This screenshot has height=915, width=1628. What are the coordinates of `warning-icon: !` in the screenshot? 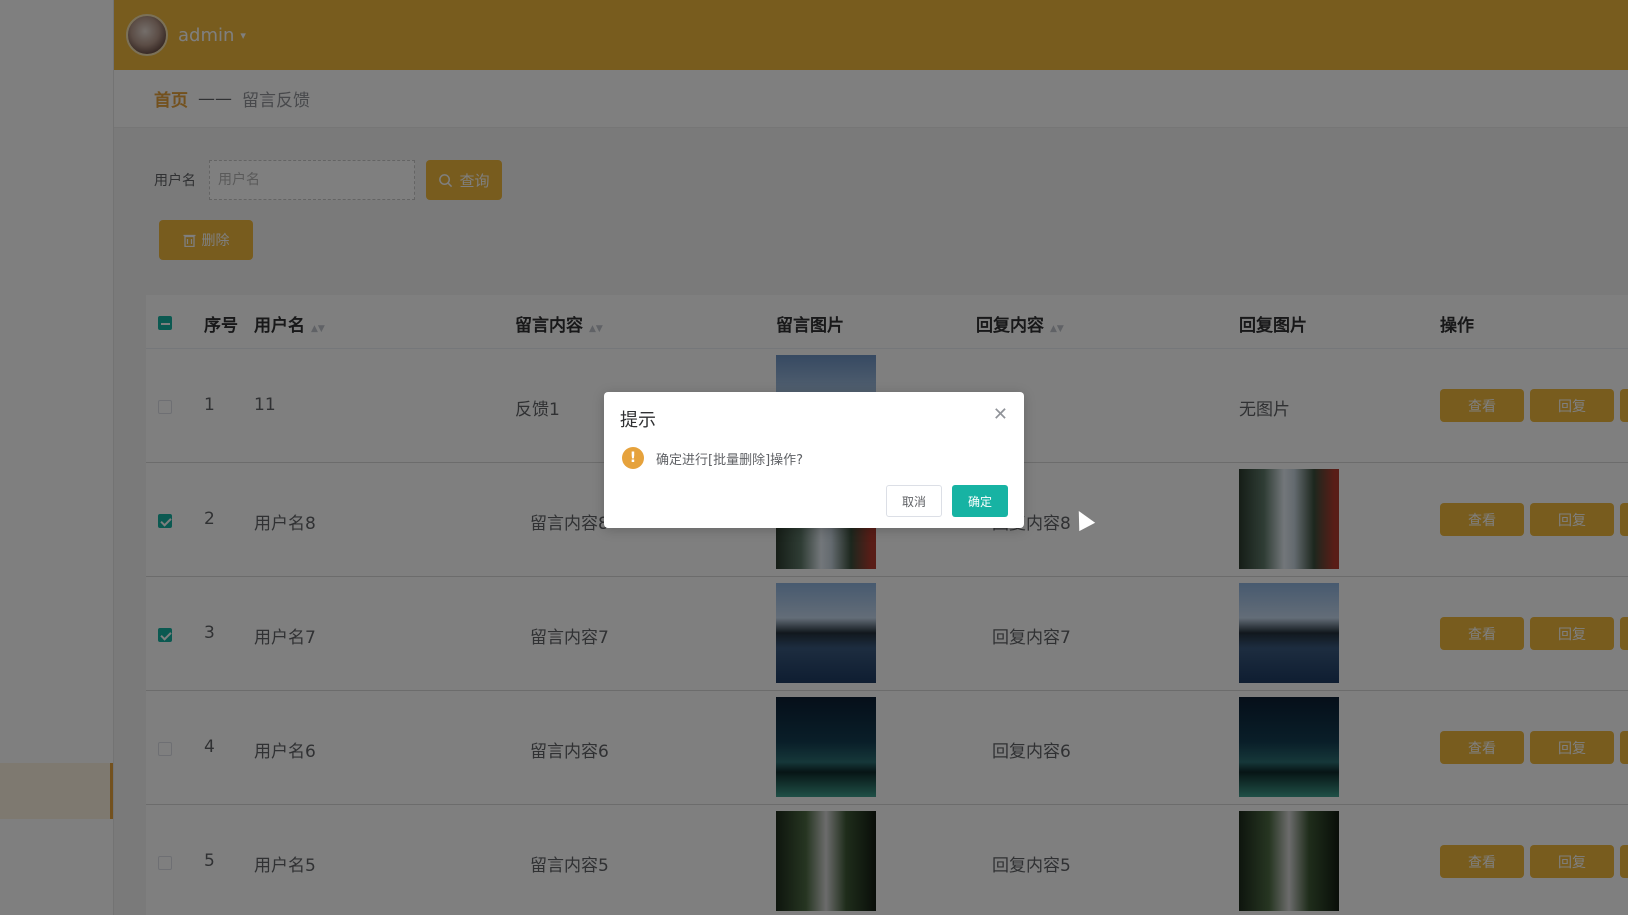 It's located at (633, 458).